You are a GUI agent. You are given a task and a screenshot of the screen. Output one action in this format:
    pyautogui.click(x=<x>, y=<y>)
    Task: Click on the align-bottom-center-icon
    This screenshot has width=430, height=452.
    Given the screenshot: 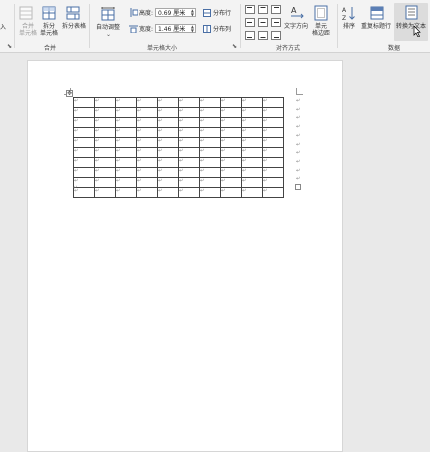 What is the action you would take?
    pyautogui.click(x=263, y=35)
    